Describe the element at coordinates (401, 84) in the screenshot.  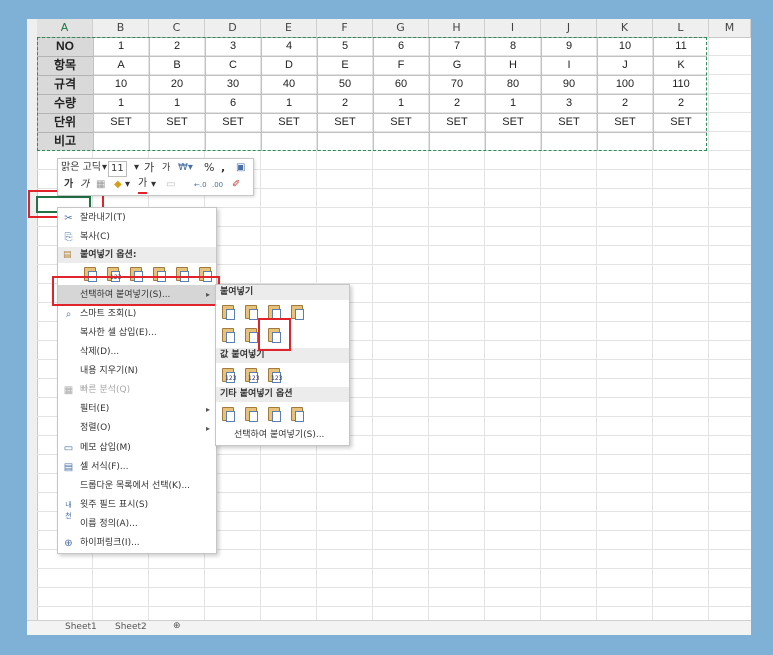
I see `table-cell: 60` at that location.